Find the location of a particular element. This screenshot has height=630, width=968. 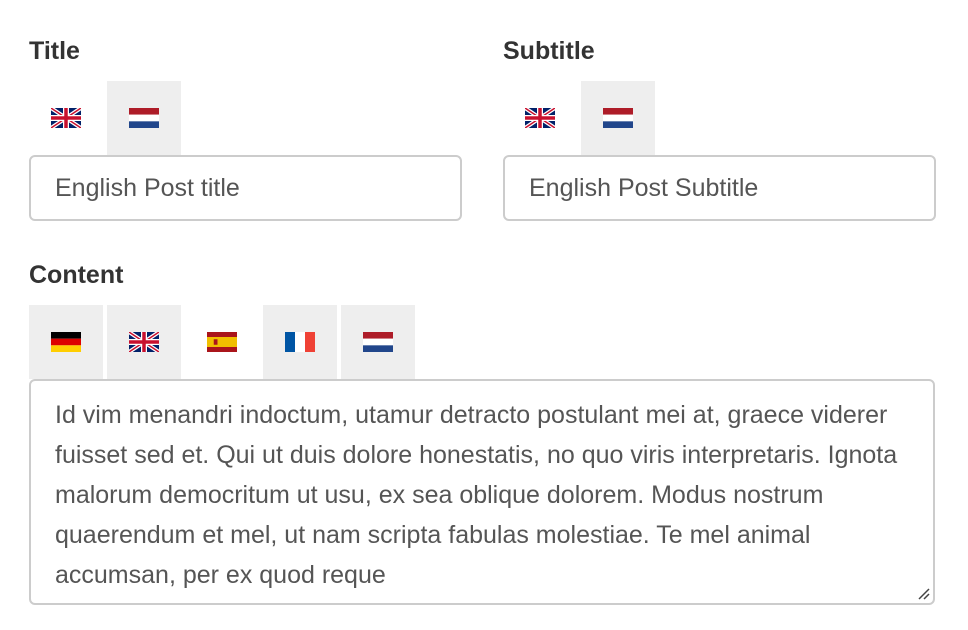

title-tab-nl is located at coordinates (144, 118).